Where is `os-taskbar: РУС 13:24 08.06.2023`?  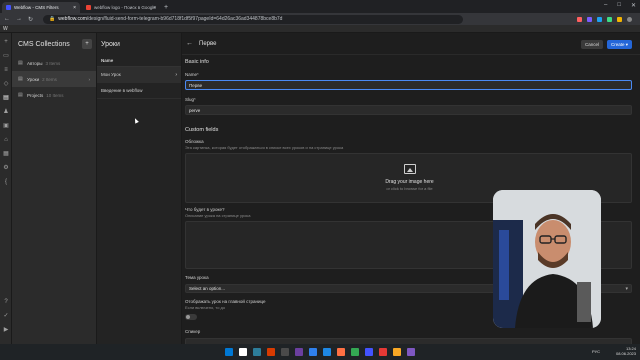
os-taskbar: РУС 13:24 08.06.2023 is located at coordinates (320, 352).